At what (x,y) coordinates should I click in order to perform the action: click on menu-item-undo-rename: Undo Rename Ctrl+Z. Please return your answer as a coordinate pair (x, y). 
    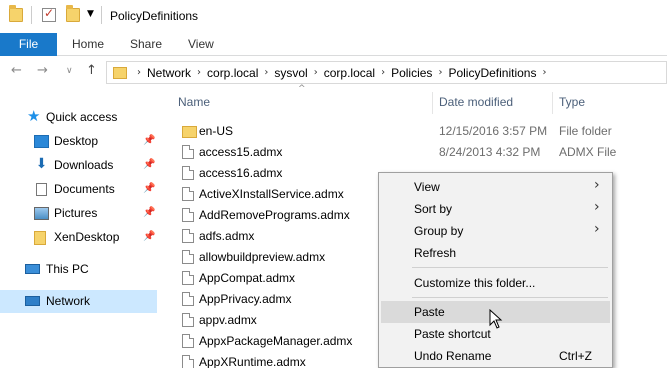
    Looking at the image, I should click on (495, 356).